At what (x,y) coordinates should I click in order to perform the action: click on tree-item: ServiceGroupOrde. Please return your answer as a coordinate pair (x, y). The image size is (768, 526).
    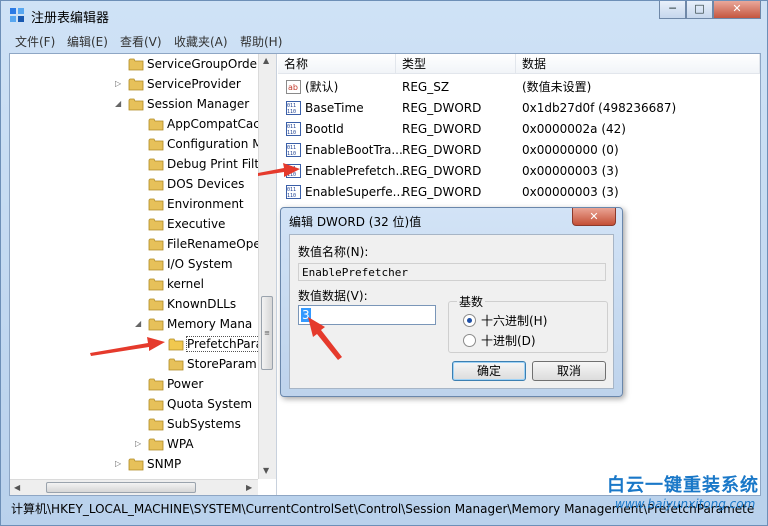
    Looking at the image, I should click on (192, 64).